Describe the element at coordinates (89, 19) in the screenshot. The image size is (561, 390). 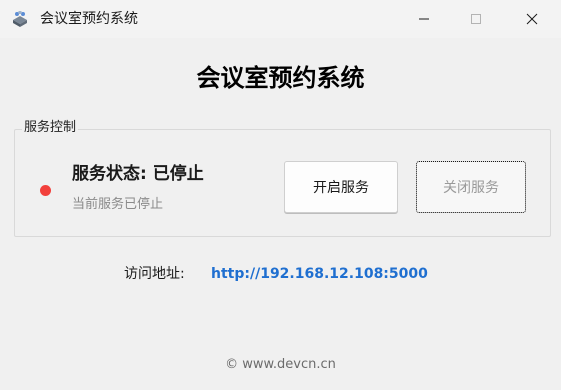
I see `window-title: 会议室预约系统` at that location.